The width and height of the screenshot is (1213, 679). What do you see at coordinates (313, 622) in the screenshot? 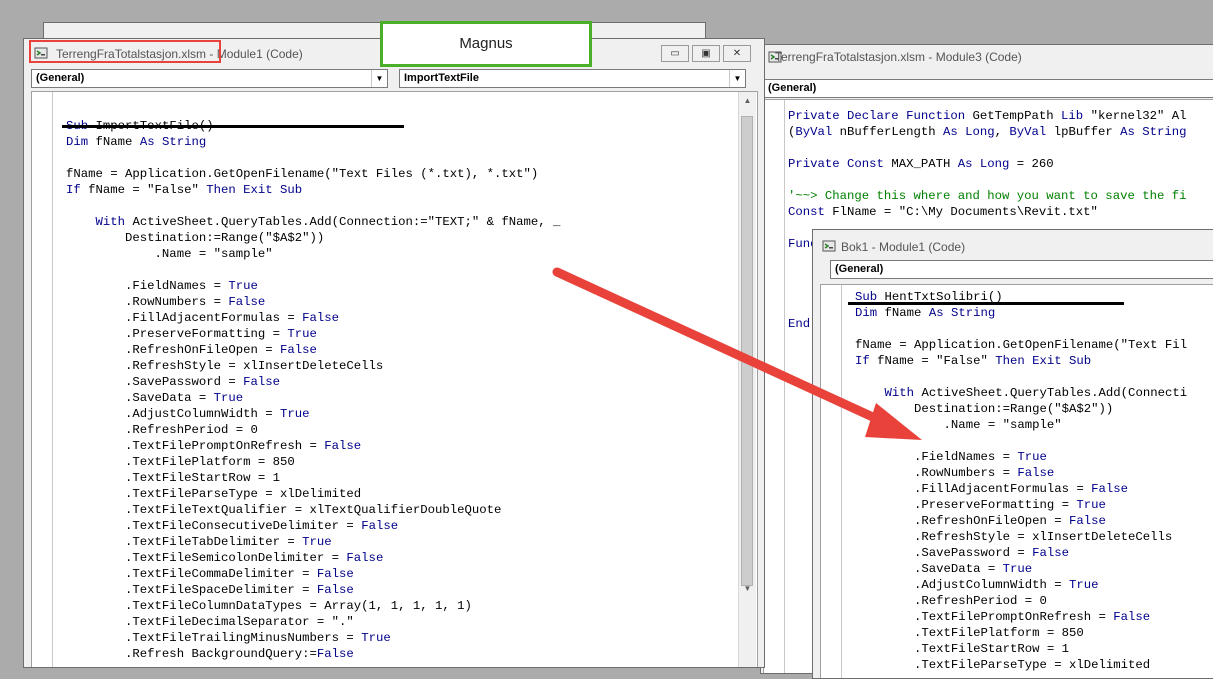
I see `code-line: .TextFileDecimalSeparator = "."` at bounding box center [313, 622].